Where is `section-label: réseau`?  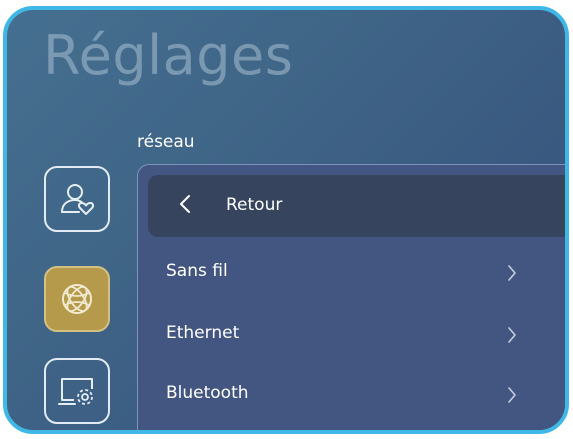
section-label: réseau is located at coordinates (166, 142).